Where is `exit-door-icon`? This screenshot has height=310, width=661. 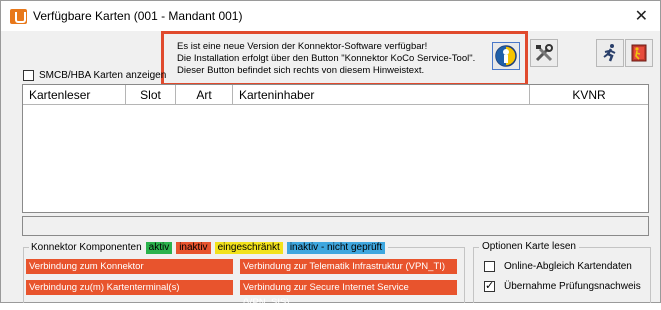 exit-door-icon is located at coordinates (639, 53).